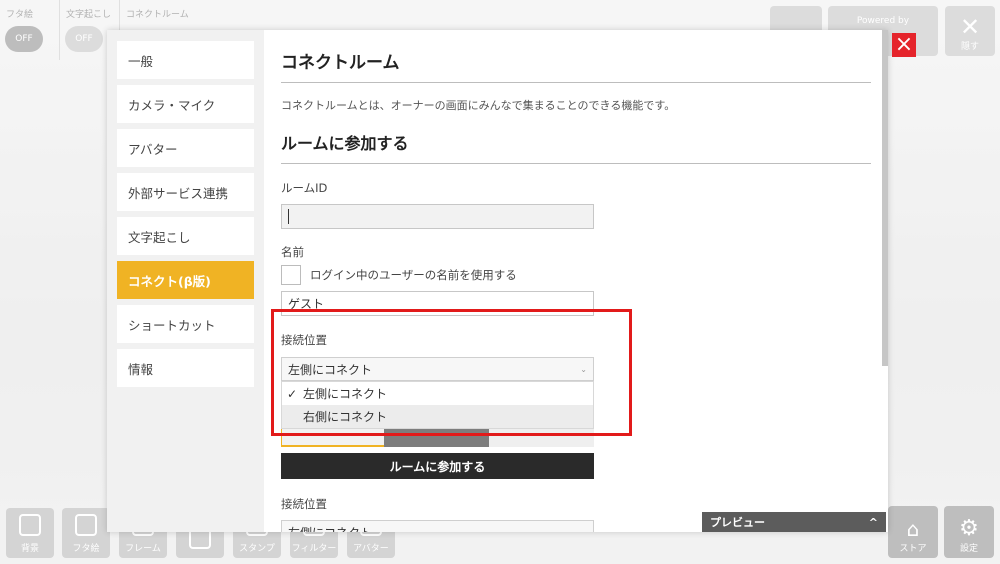 This screenshot has height=564, width=1000. What do you see at coordinates (288, 216) in the screenshot?
I see `text-caret` at bounding box center [288, 216].